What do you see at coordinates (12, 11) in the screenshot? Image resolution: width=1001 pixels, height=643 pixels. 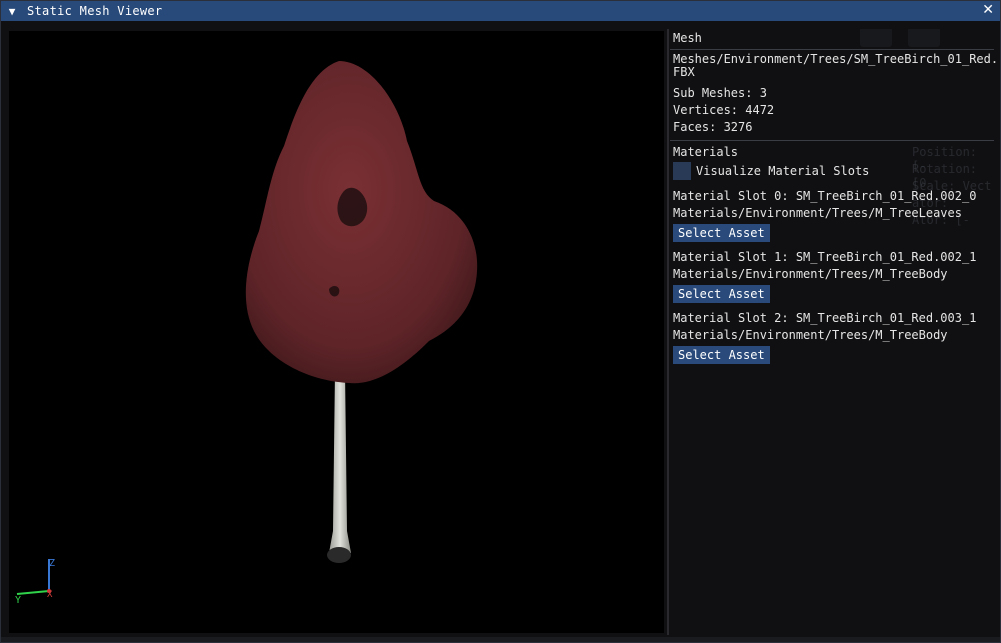 I see `collapse-arrow-icon: ▼` at bounding box center [12, 11].